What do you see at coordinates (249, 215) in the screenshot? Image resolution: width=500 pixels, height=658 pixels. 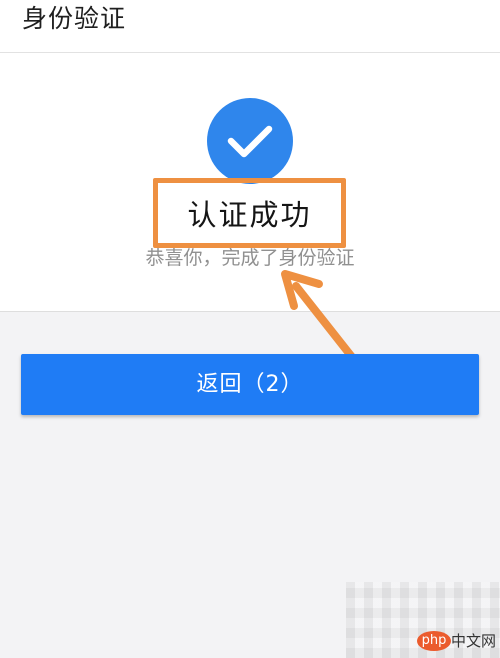 I see `verification-success-title: 认证成功` at bounding box center [249, 215].